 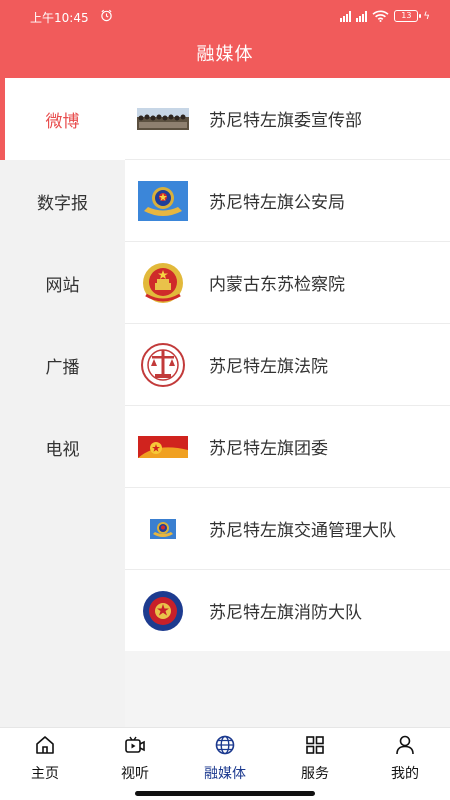 I want to click on youth-league-icon, so click(x=163, y=447).